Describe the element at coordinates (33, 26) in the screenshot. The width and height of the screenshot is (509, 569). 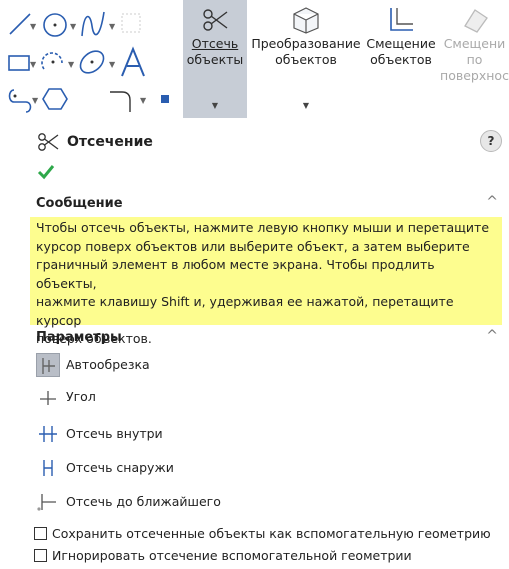
I see `line-dropdown-icon: ▼` at that location.